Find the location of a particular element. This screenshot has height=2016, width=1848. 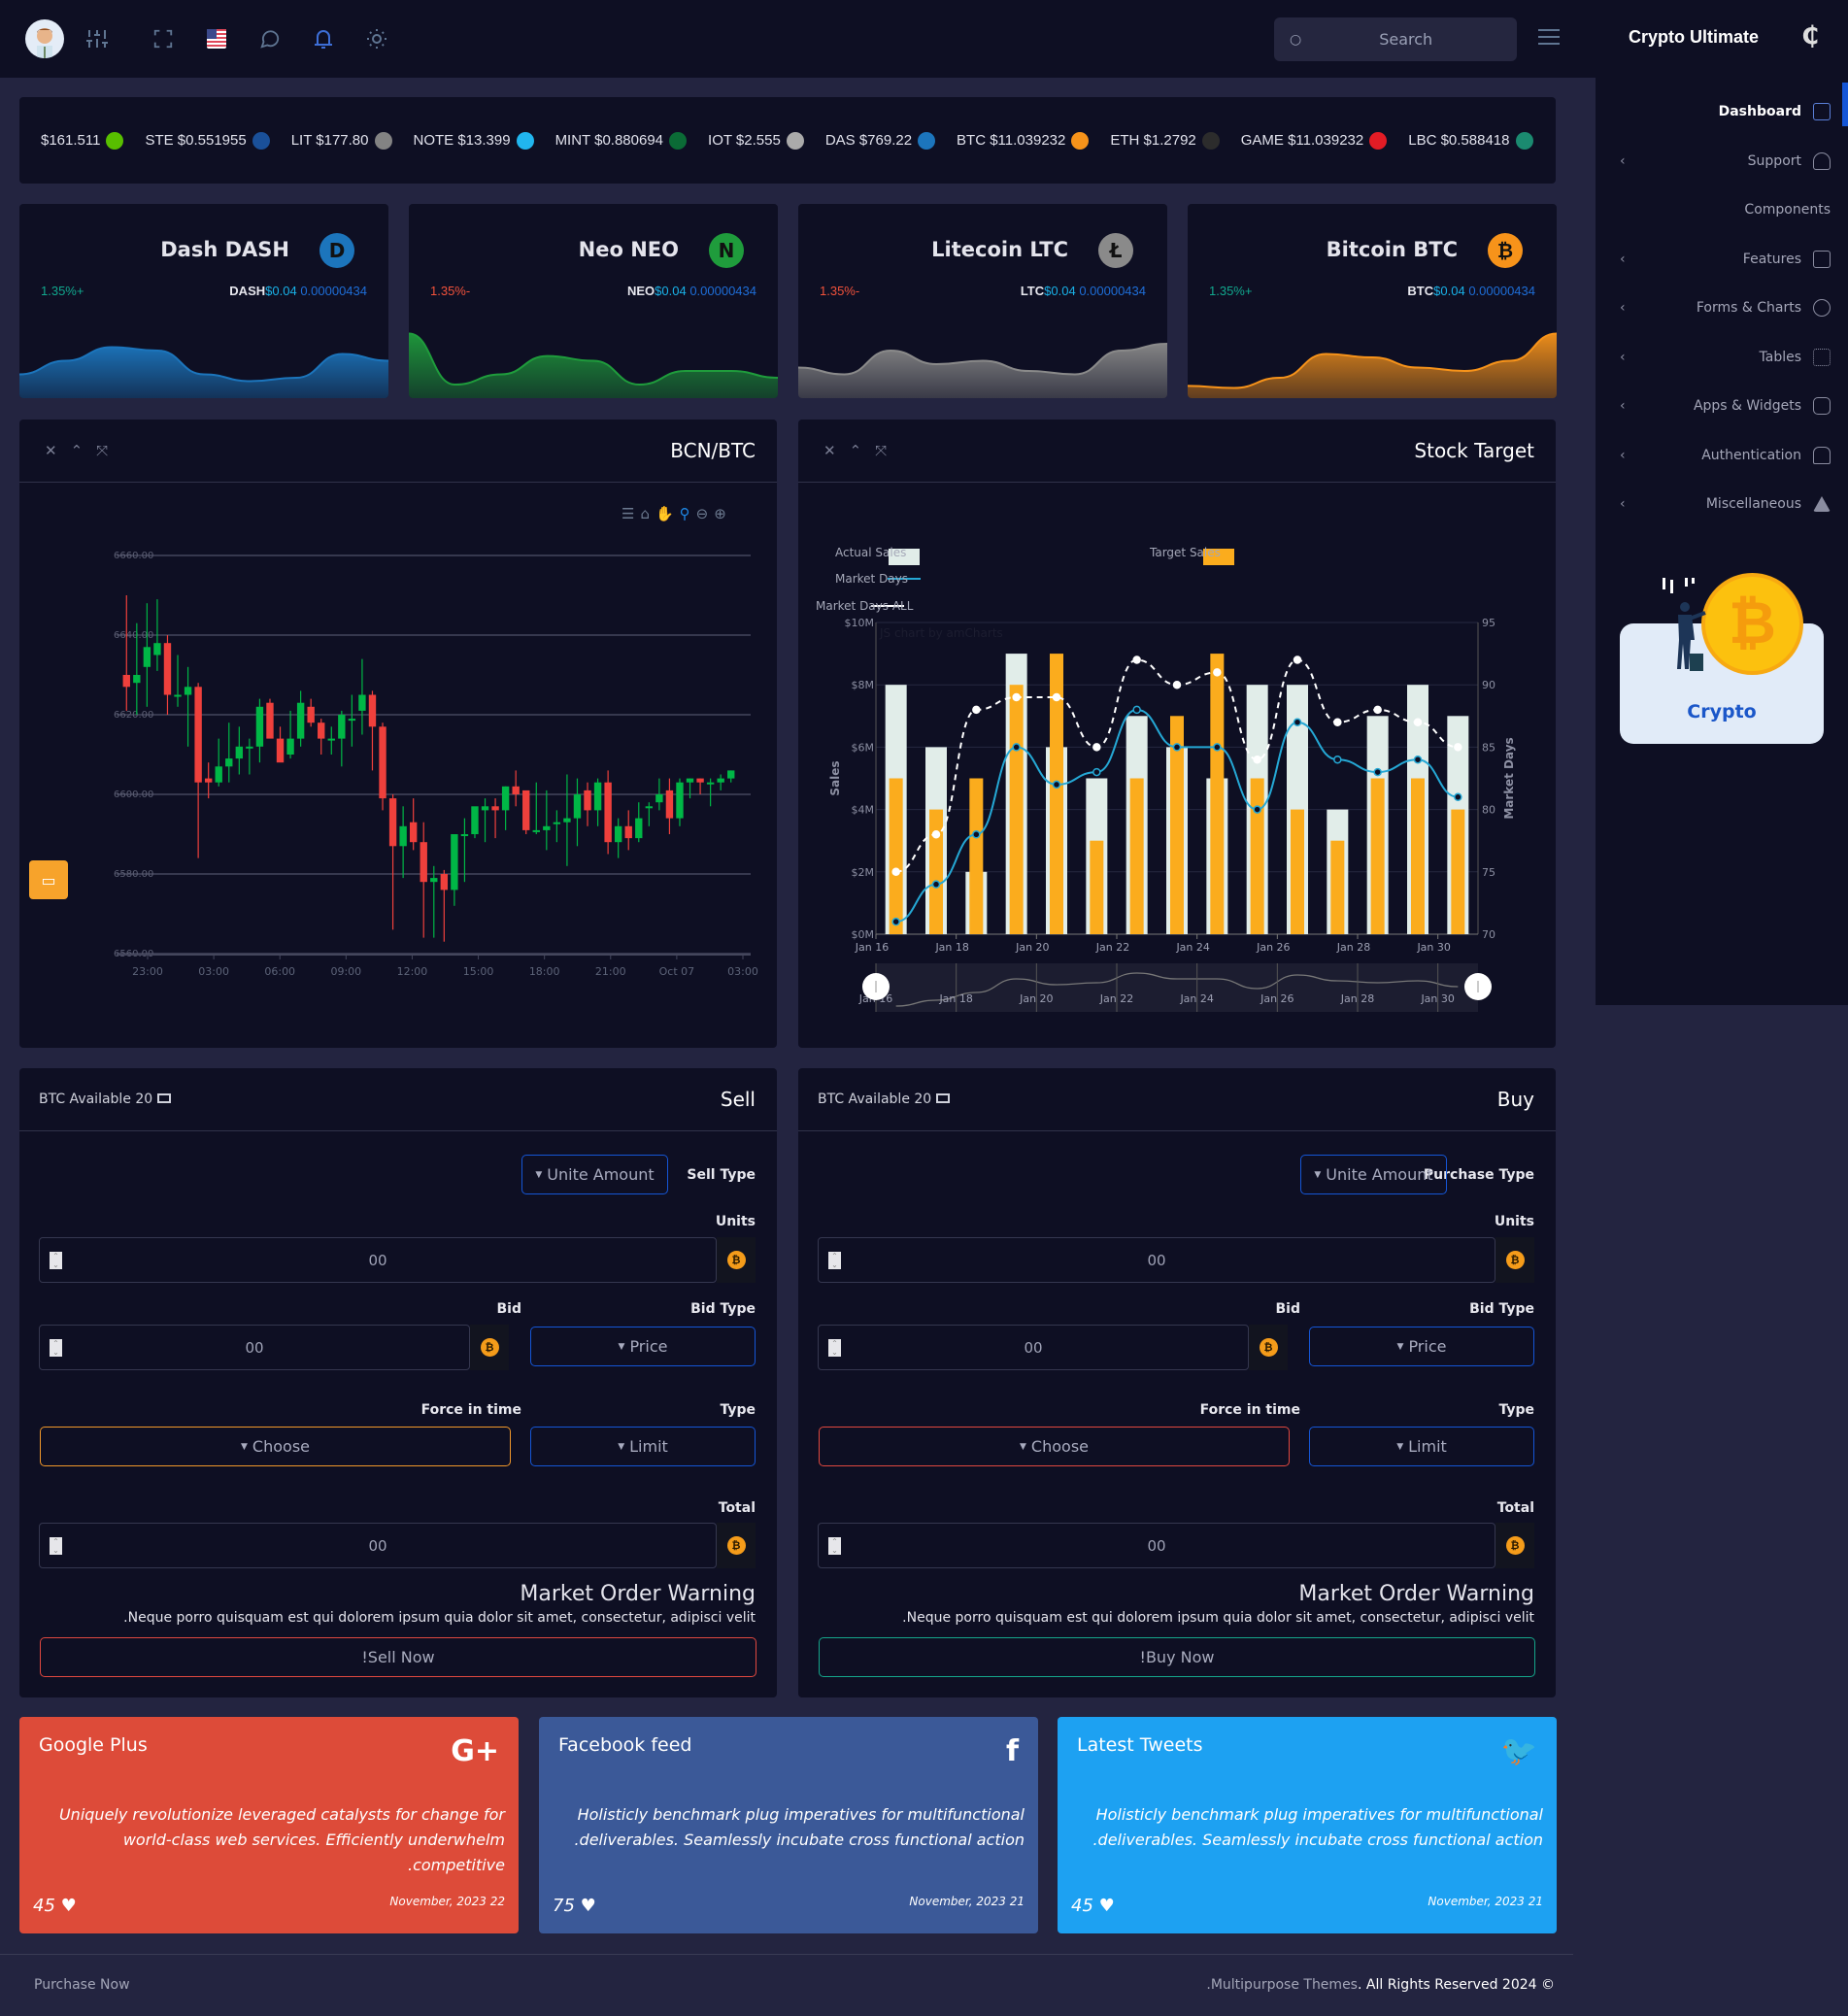

flag-us-icon is located at coordinates (216, 38).